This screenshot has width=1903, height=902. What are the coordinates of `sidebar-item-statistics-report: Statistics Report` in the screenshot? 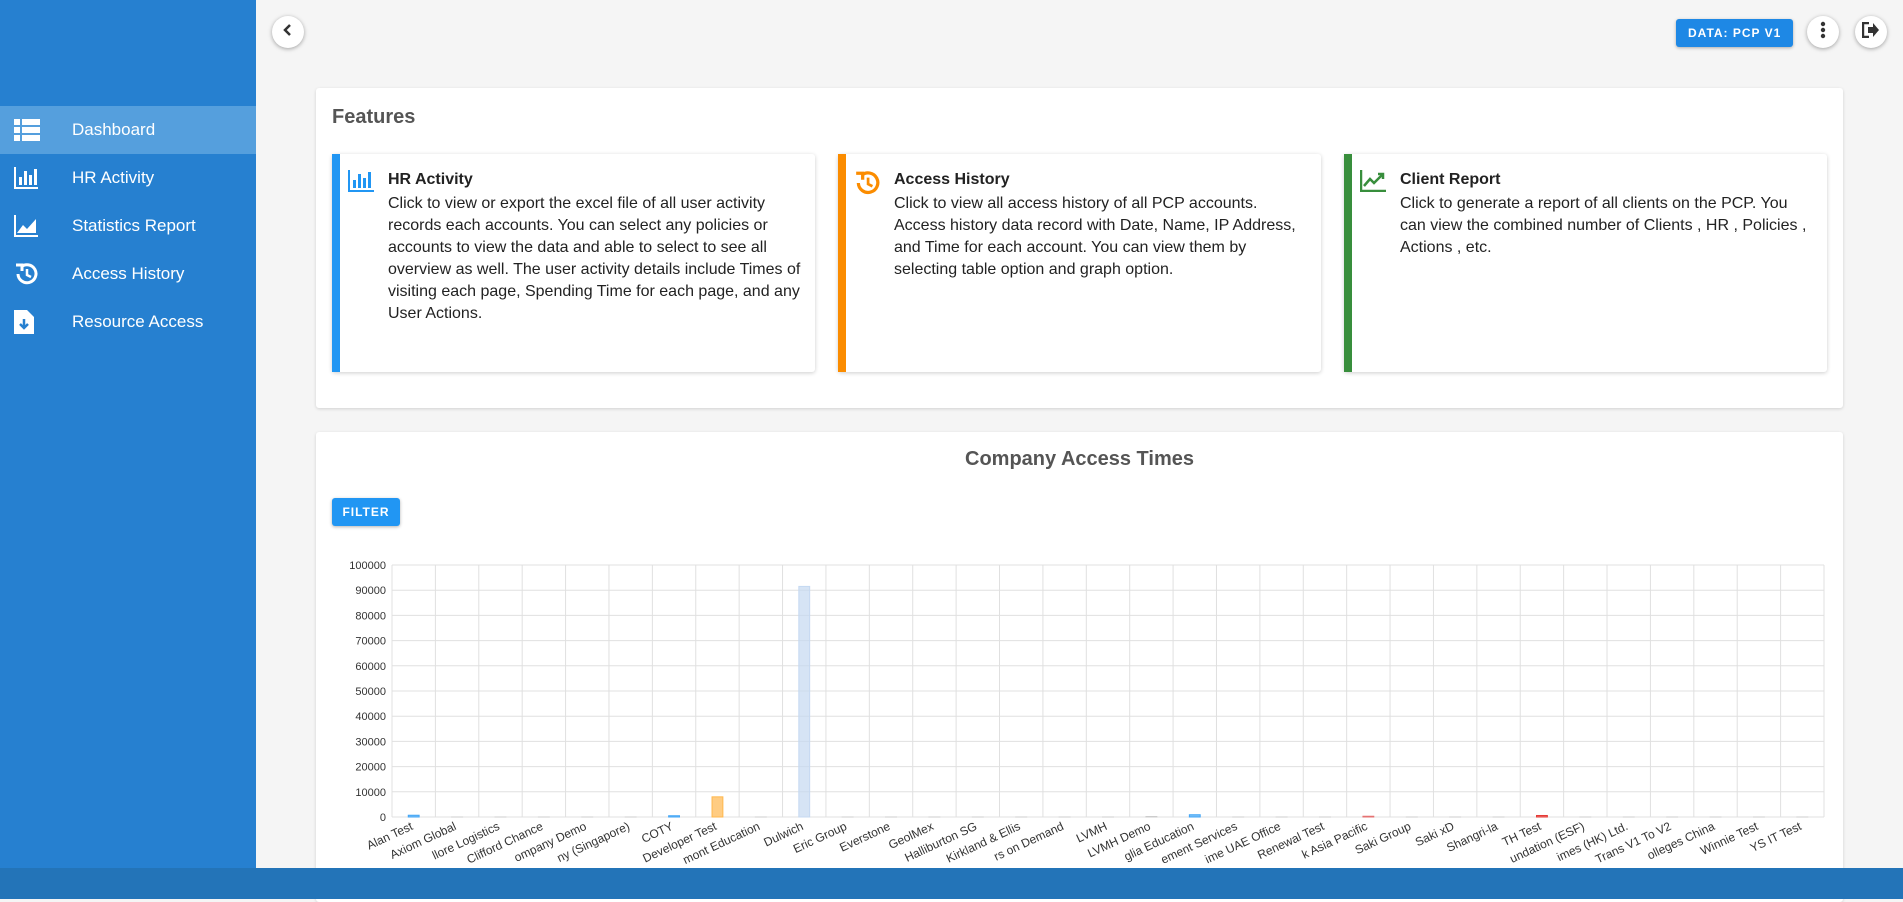 It's located at (128, 226).